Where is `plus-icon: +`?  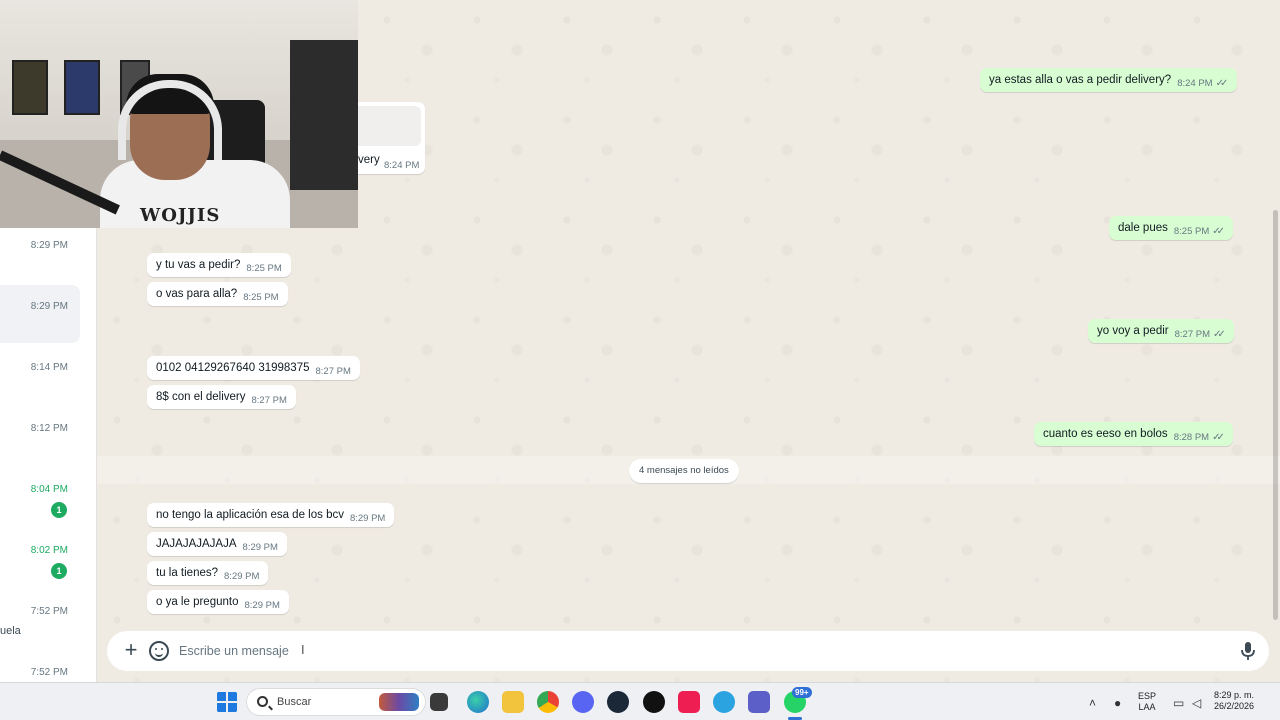
plus-icon: + is located at coordinates (131, 651).